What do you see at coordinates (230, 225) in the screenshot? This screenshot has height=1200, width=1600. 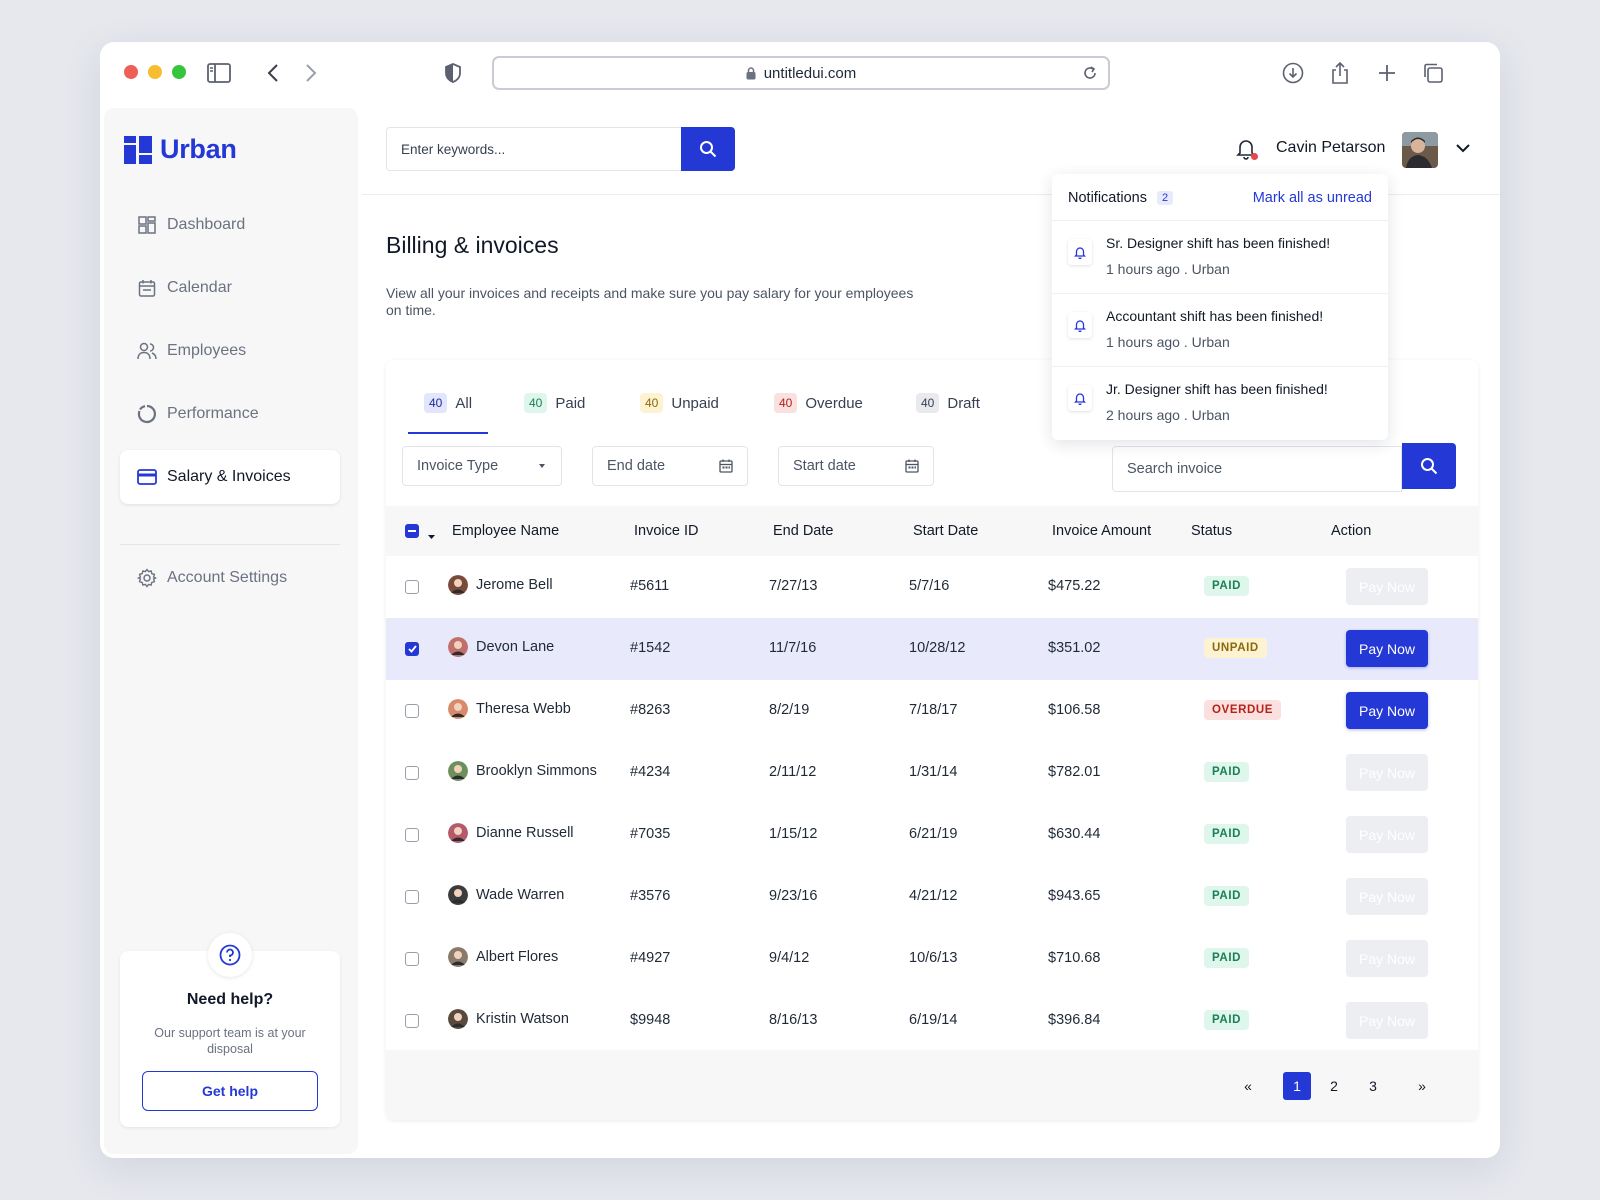 I see `sidebar-item-dashboard: Dashboard` at bounding box center [230, 225].